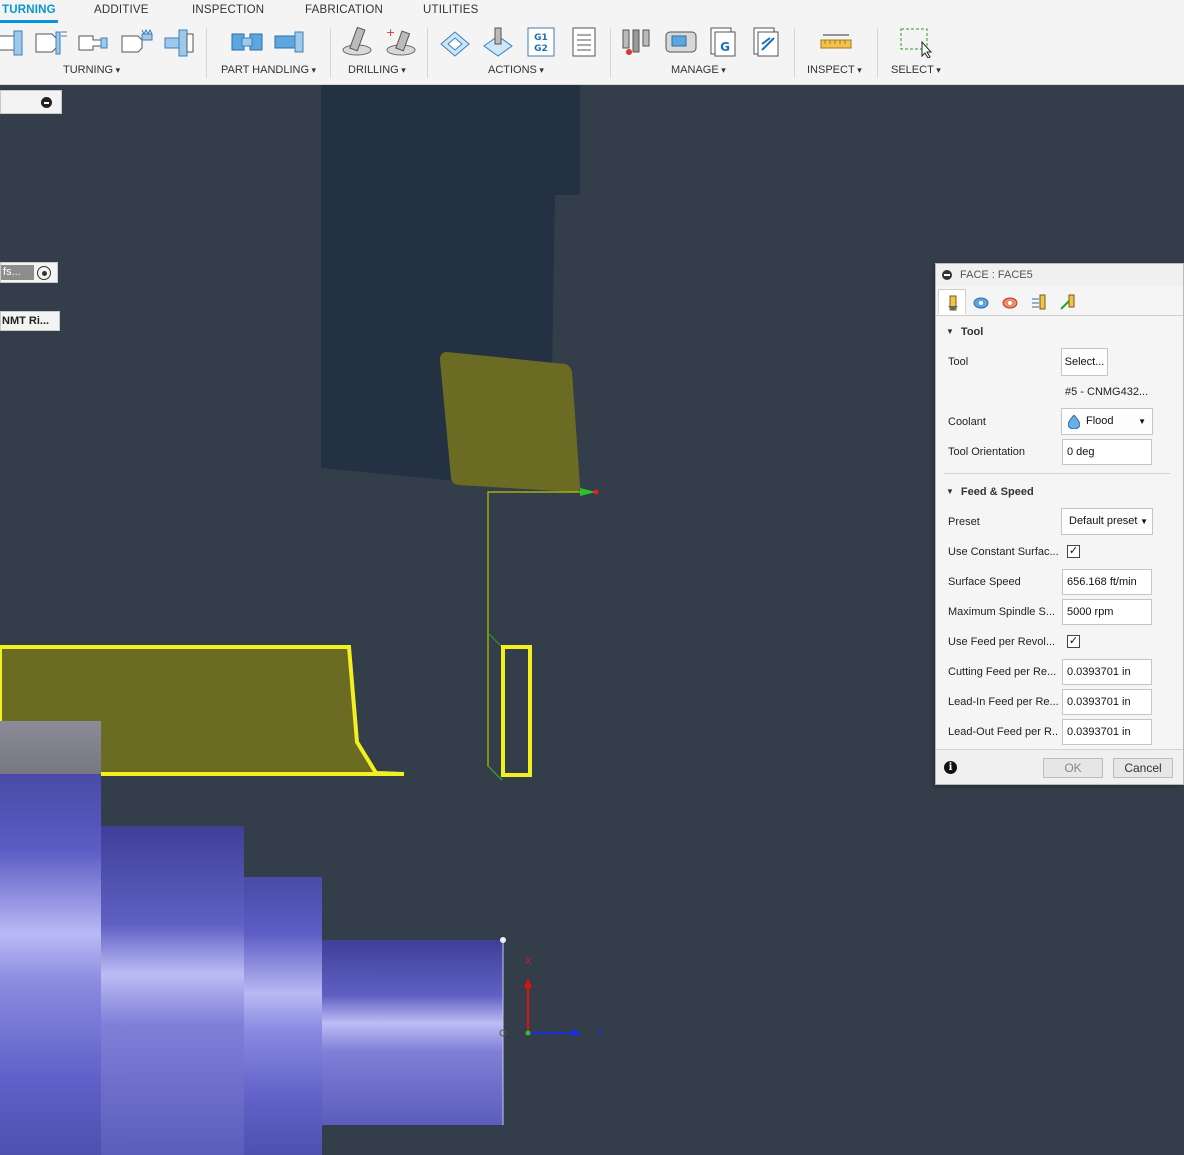 The image size is (1184, 1155). I want to click on tab-utilities: UTILITIES, so click(450, 10).